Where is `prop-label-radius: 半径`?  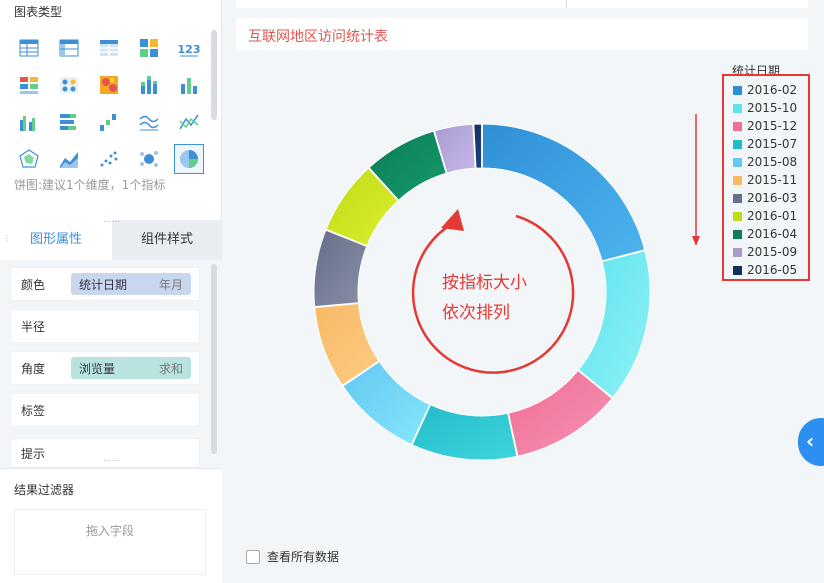
prop-label-radius: 半径 is located at coordinates (33, 326).